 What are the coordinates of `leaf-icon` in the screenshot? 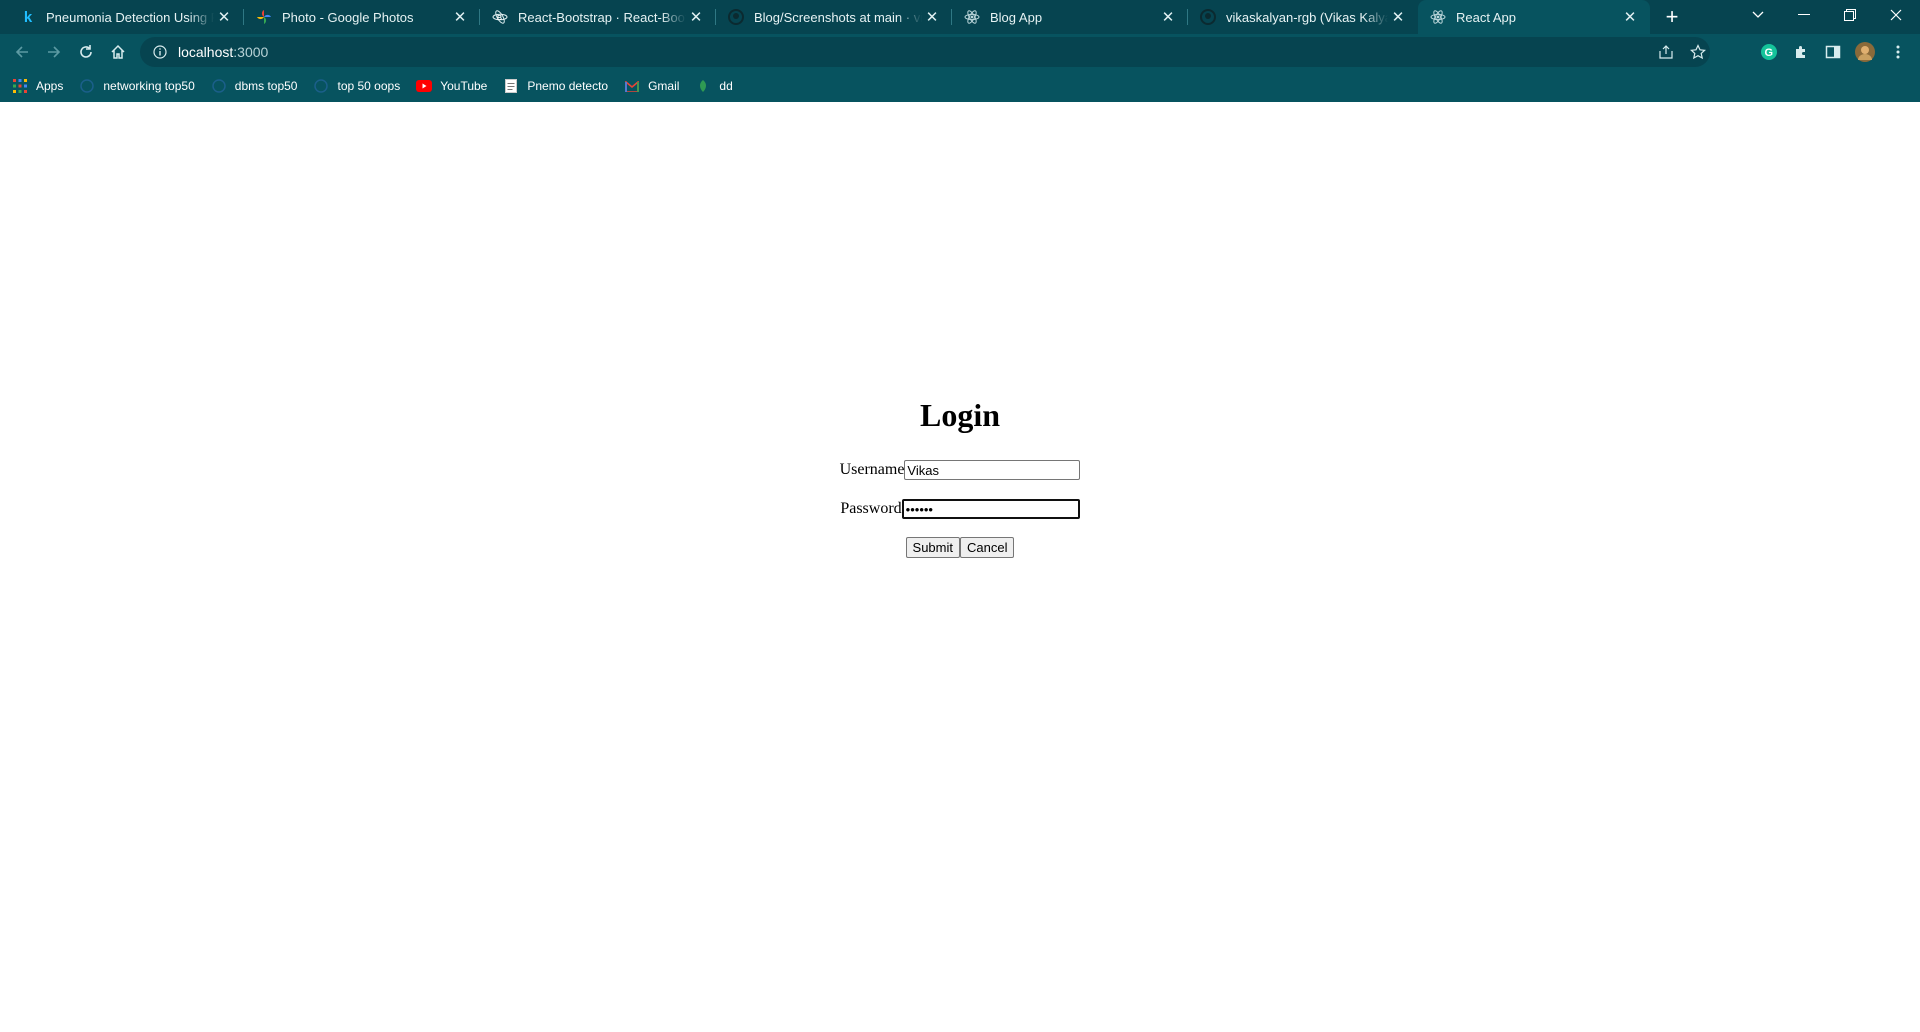 It's located at (703, 86).